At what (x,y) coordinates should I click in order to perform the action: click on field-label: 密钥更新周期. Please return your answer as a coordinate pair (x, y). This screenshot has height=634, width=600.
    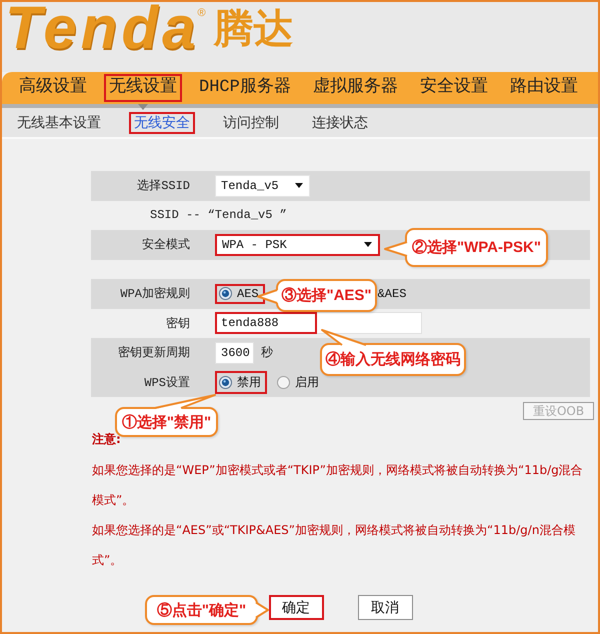
    Looking at the image, I should click on (154, 353).